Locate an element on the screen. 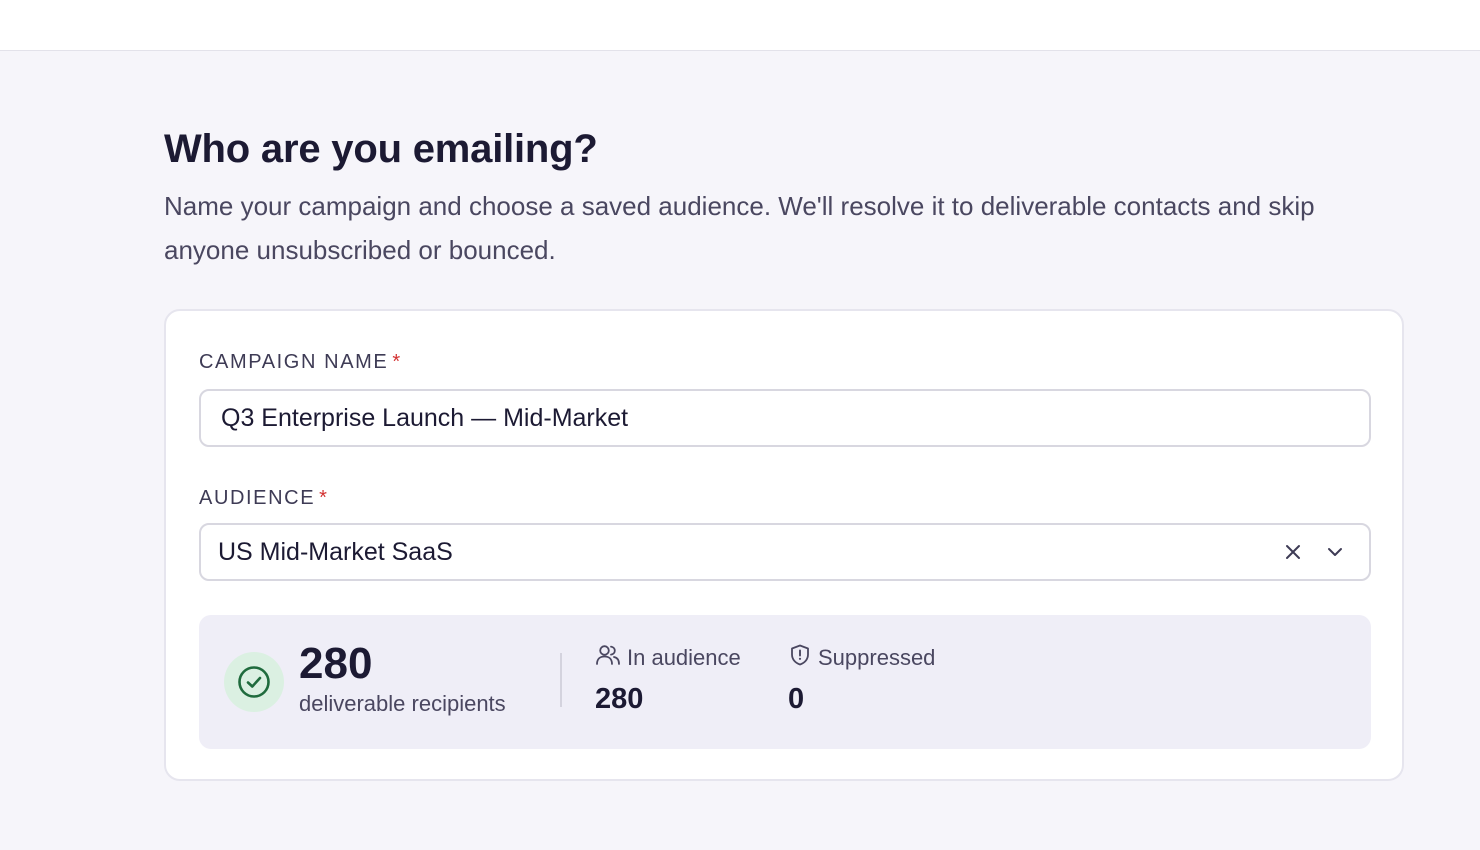 Image resolution: width=1480 pixels, height=850 pixels. page-title: Who are you emailing? is located at coordinates (381, 149).